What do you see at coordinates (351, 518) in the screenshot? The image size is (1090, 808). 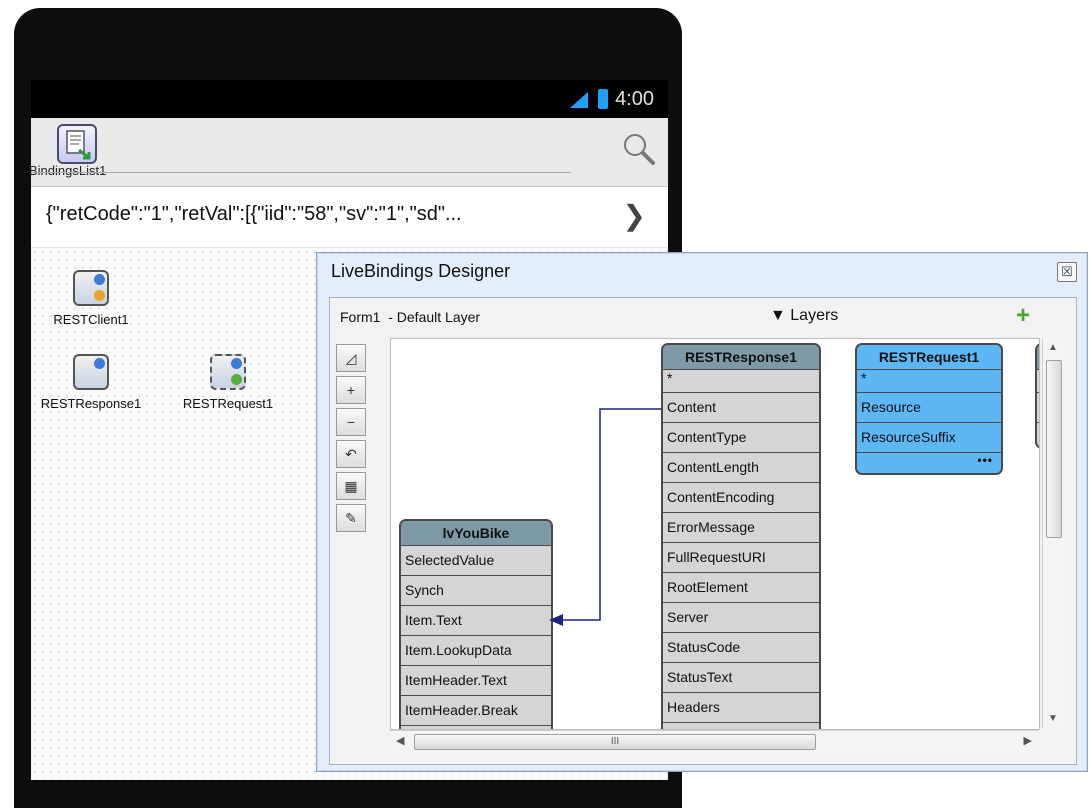 I see `wizard-icon: ✎` at bounding box center [351, 518].